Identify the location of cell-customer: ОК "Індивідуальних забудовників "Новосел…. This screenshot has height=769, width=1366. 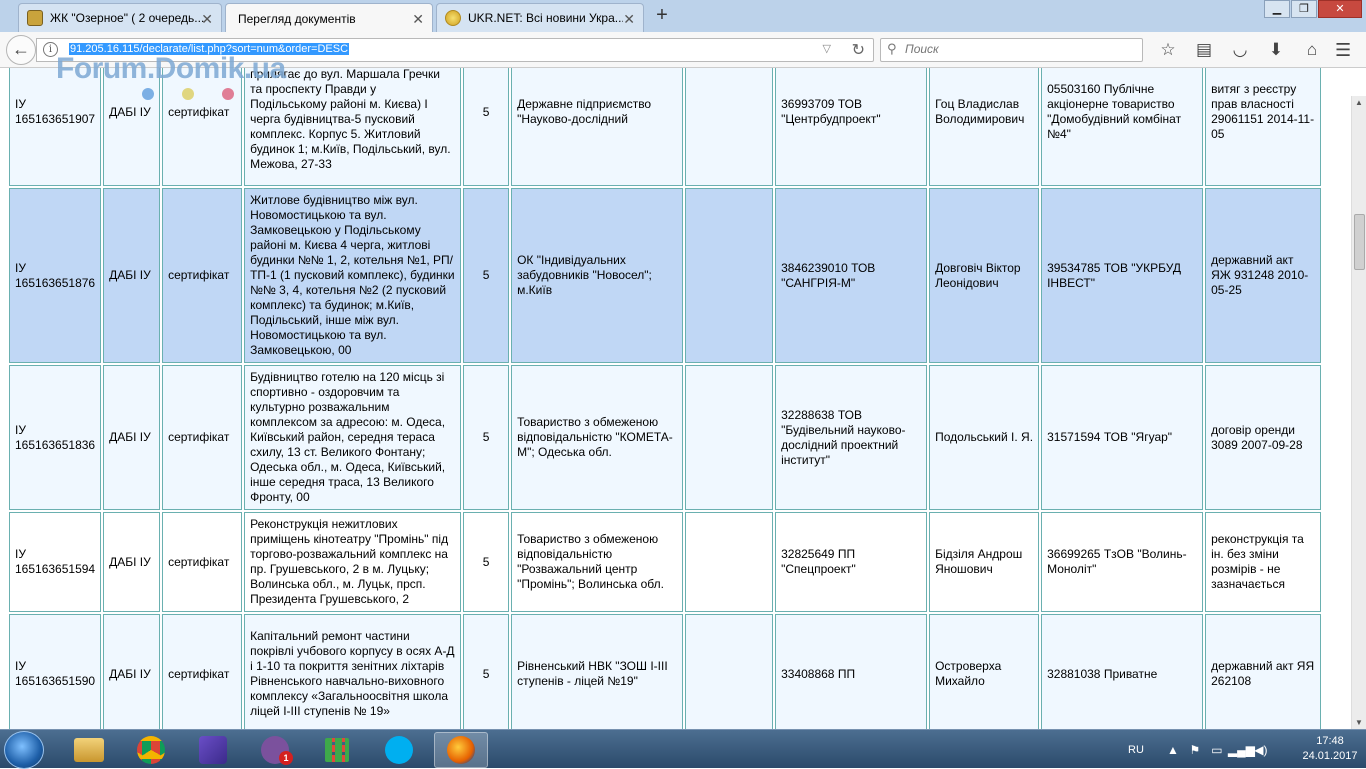
(597, 275).